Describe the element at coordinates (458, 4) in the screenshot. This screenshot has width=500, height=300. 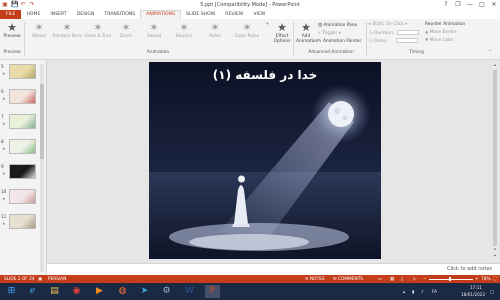
I see `ribbon-display-icon: ❐` at that location.